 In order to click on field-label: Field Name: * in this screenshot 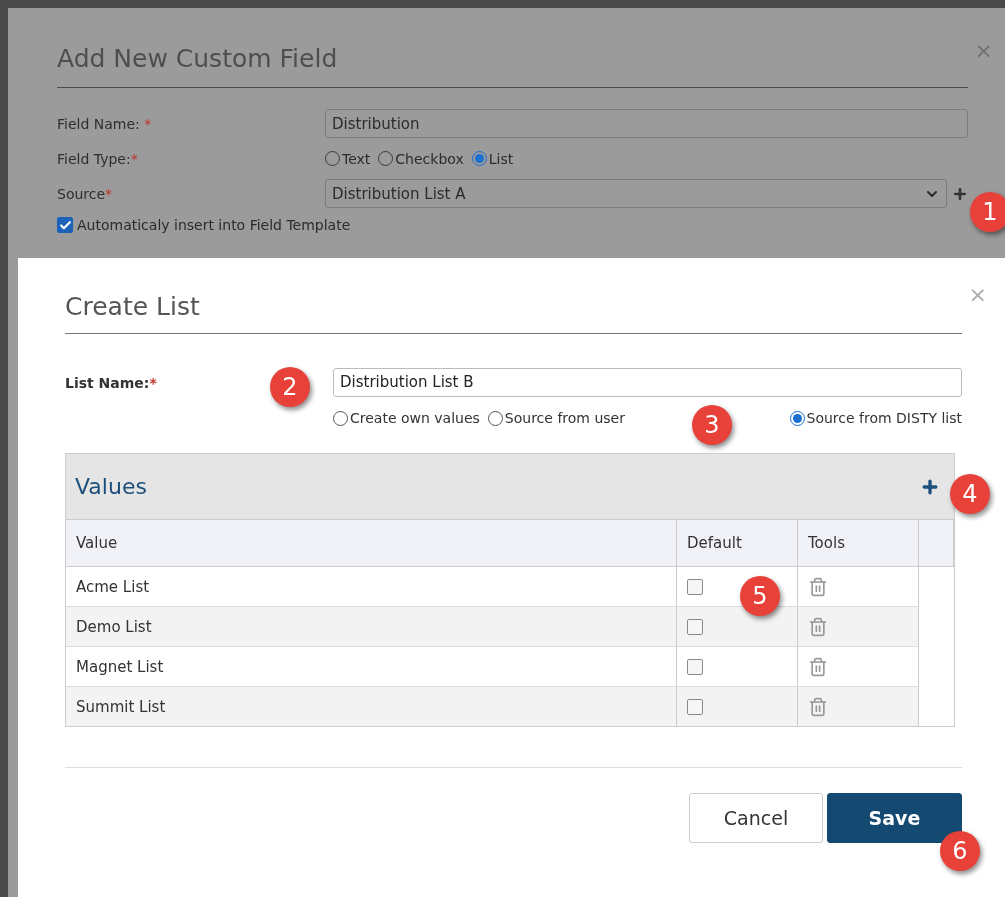, I will do `click(104, 124)`.